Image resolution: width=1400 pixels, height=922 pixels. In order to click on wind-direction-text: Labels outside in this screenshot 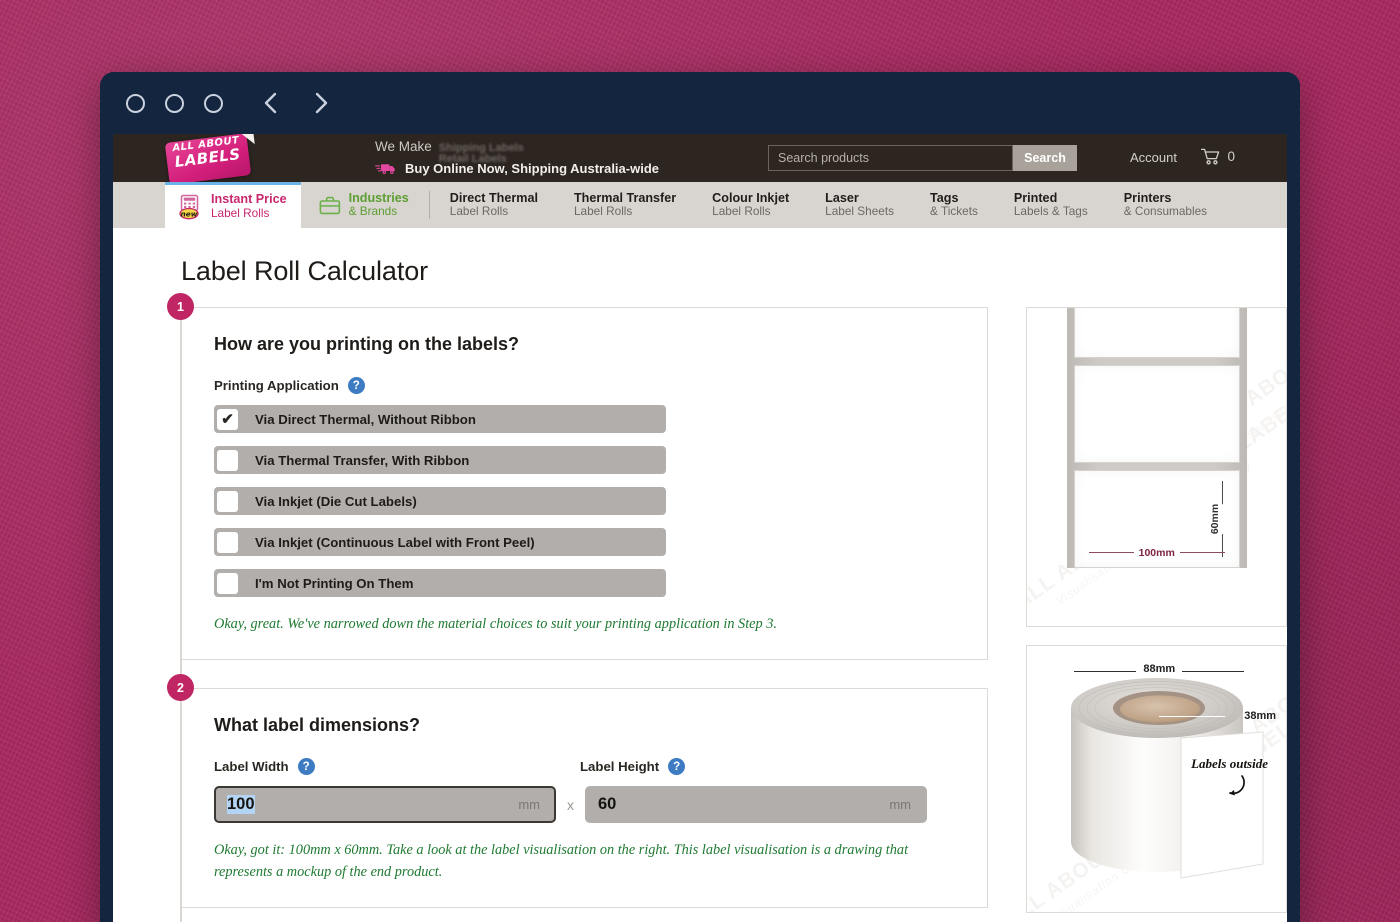, I will do `click(1229, 763)`.